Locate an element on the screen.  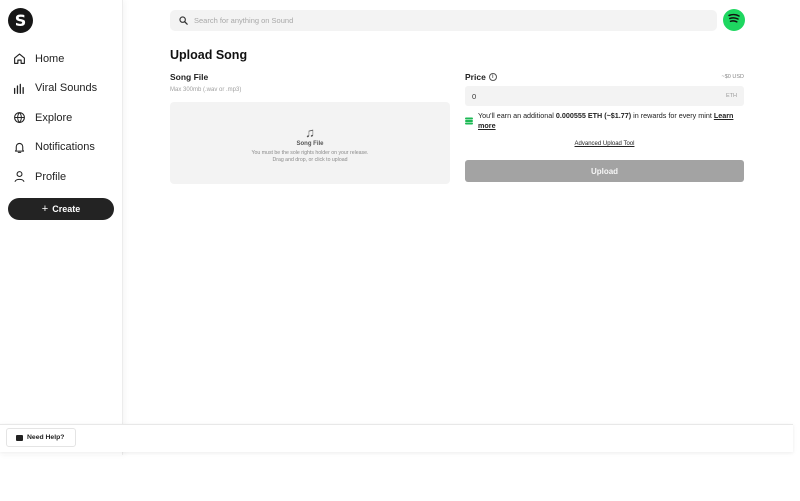
create-button: + Create is located at coordinates (61, 209).